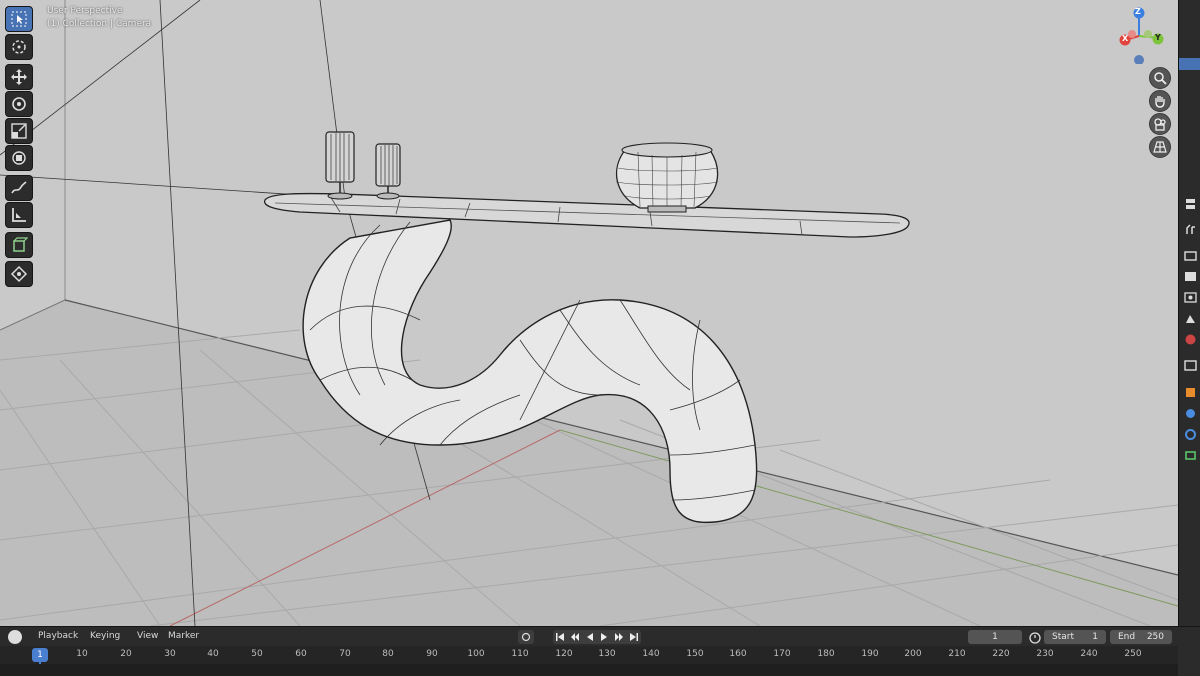 This screenshot has height=676, width=1200. I want to click on ruler-tick: 100, so click(476, 654).